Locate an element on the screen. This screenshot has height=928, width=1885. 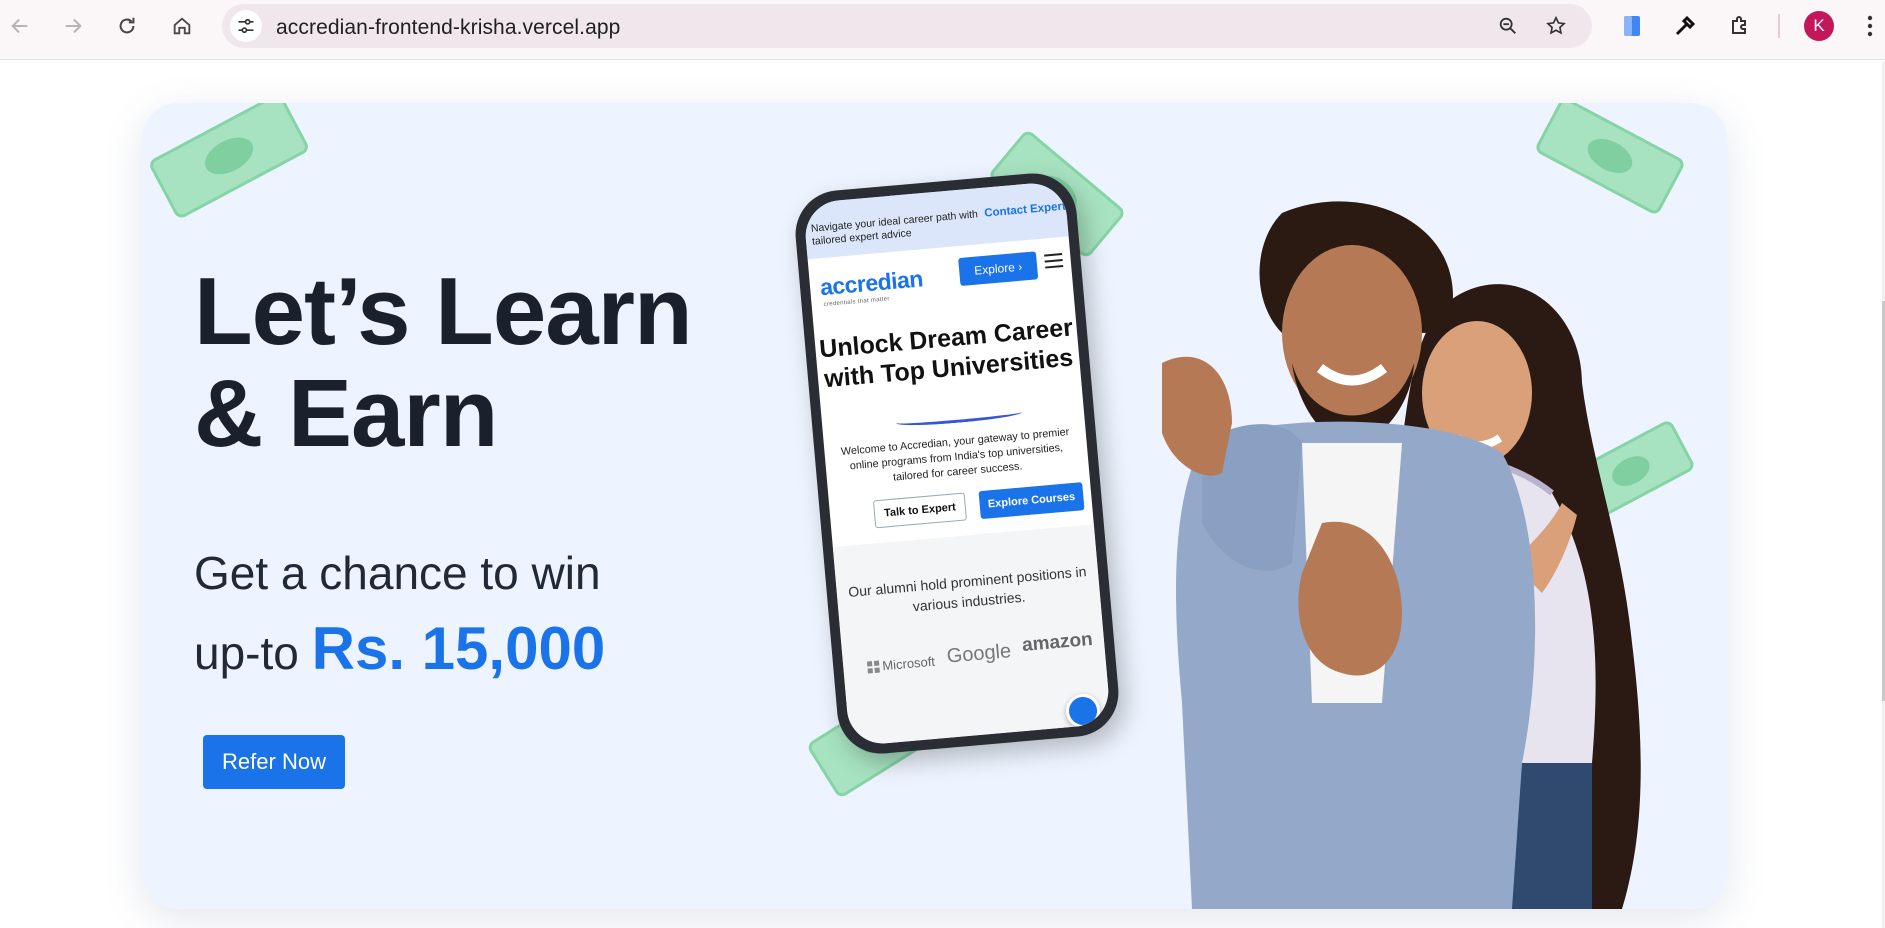
headline-line-2: & Earn is located at coordinates (346, 413).